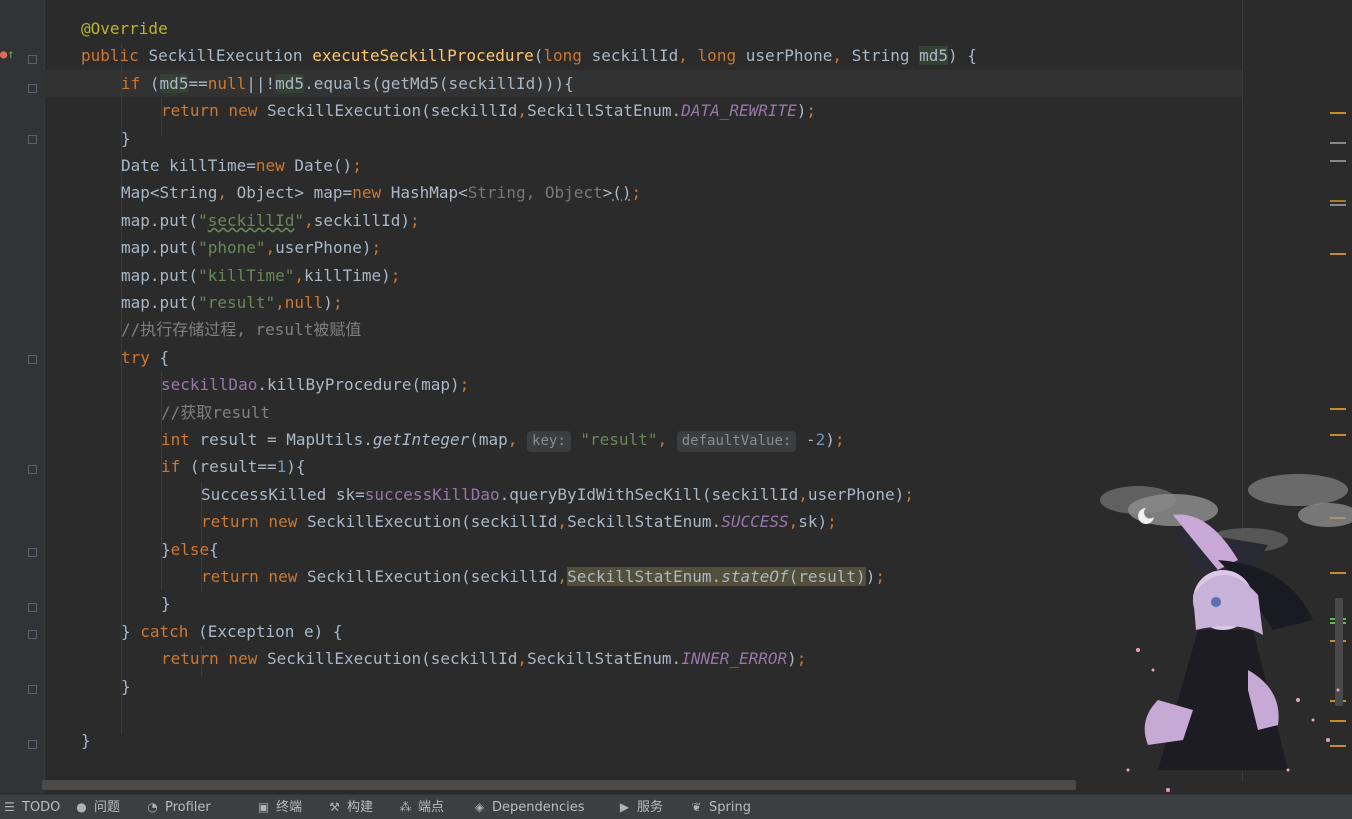 This screenshot has width=1352, height=819. What do you see at coordinates (315, 384) in the screenshot?
I see `code-line: seckillDao.killByProcedure(map);` at bounding box center [315, 384].